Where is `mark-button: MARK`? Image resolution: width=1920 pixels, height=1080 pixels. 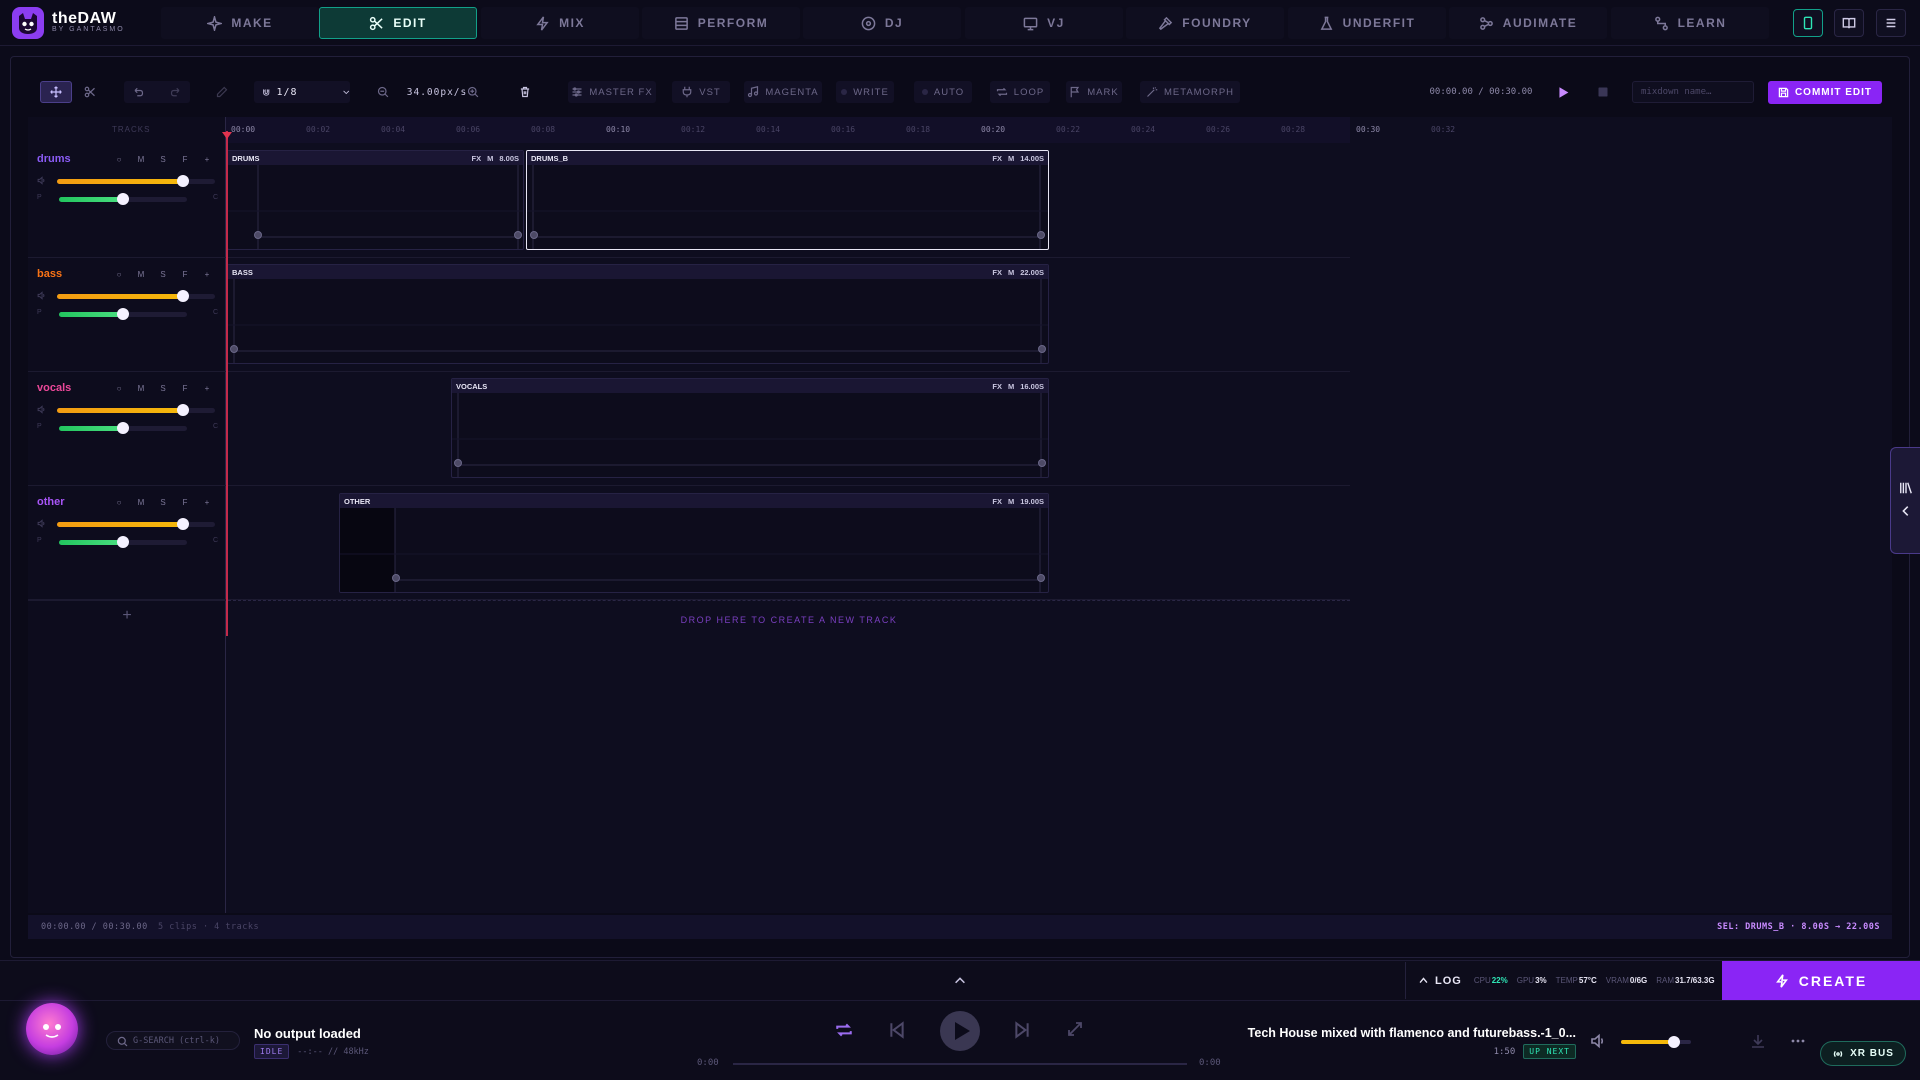 mark-button: MARK is located at coordinates (1094, 92).